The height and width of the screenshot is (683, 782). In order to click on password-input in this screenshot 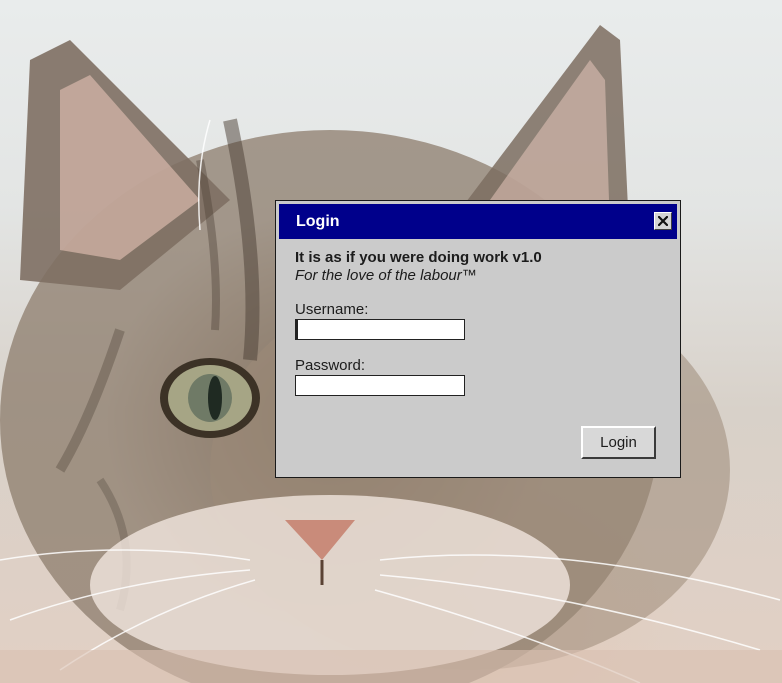, I will do `click(380, 385)`.